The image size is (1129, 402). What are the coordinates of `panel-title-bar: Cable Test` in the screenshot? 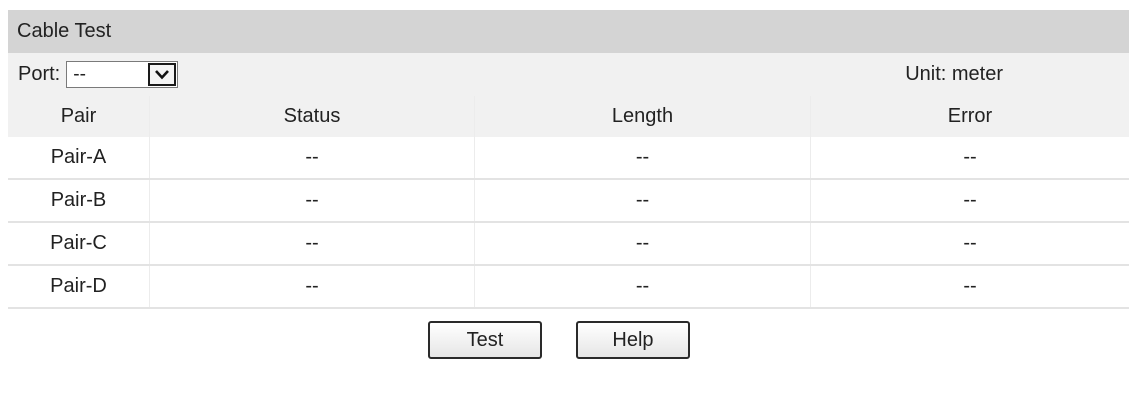 It's located at (568, 31).